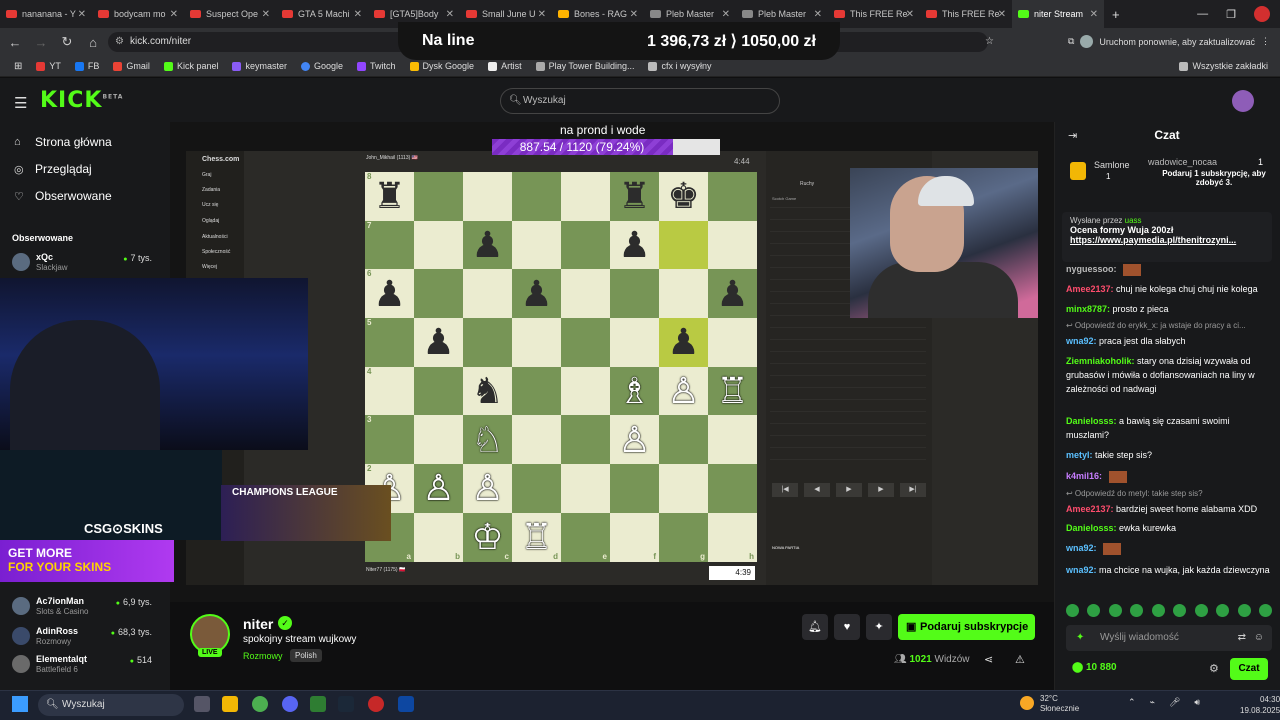  What do you see at coordinates (20, 103) in the screenshot?
I see `hamburger-menu-icon: ☰` at bounding box center [20, 103].